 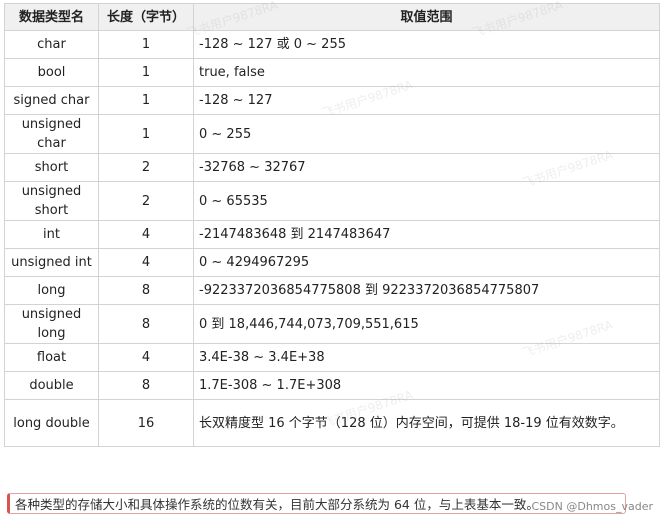 I want to click on cell-type: float, so click(x=51, y=357).